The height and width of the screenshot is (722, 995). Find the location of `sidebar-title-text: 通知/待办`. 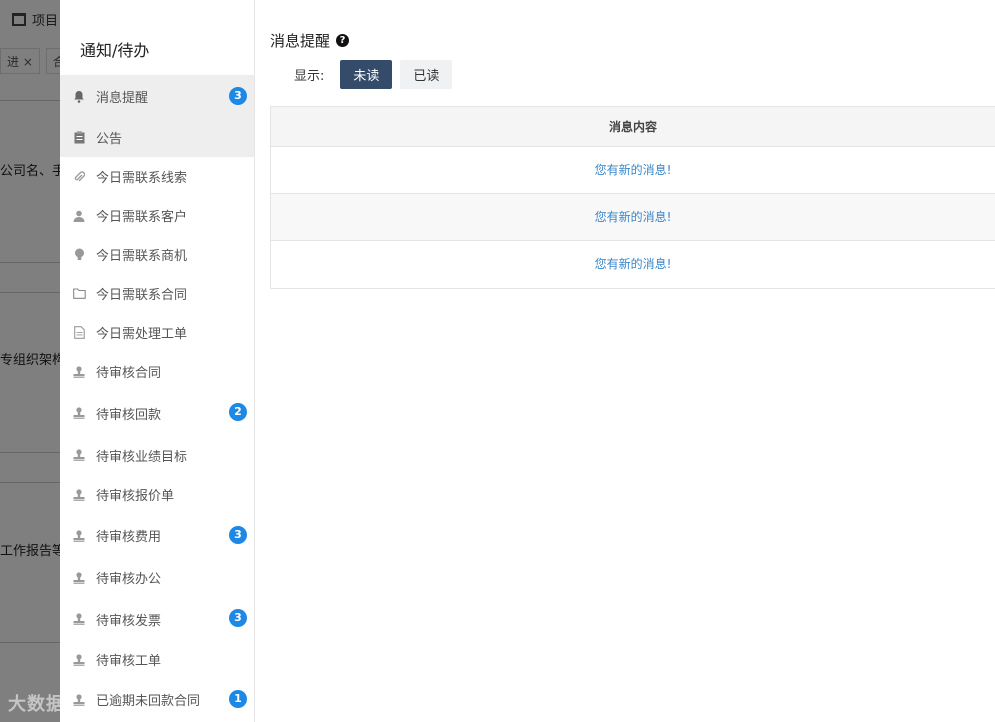

sidebar-title-text: 通知/待办 is located at coordinates (115, 50).